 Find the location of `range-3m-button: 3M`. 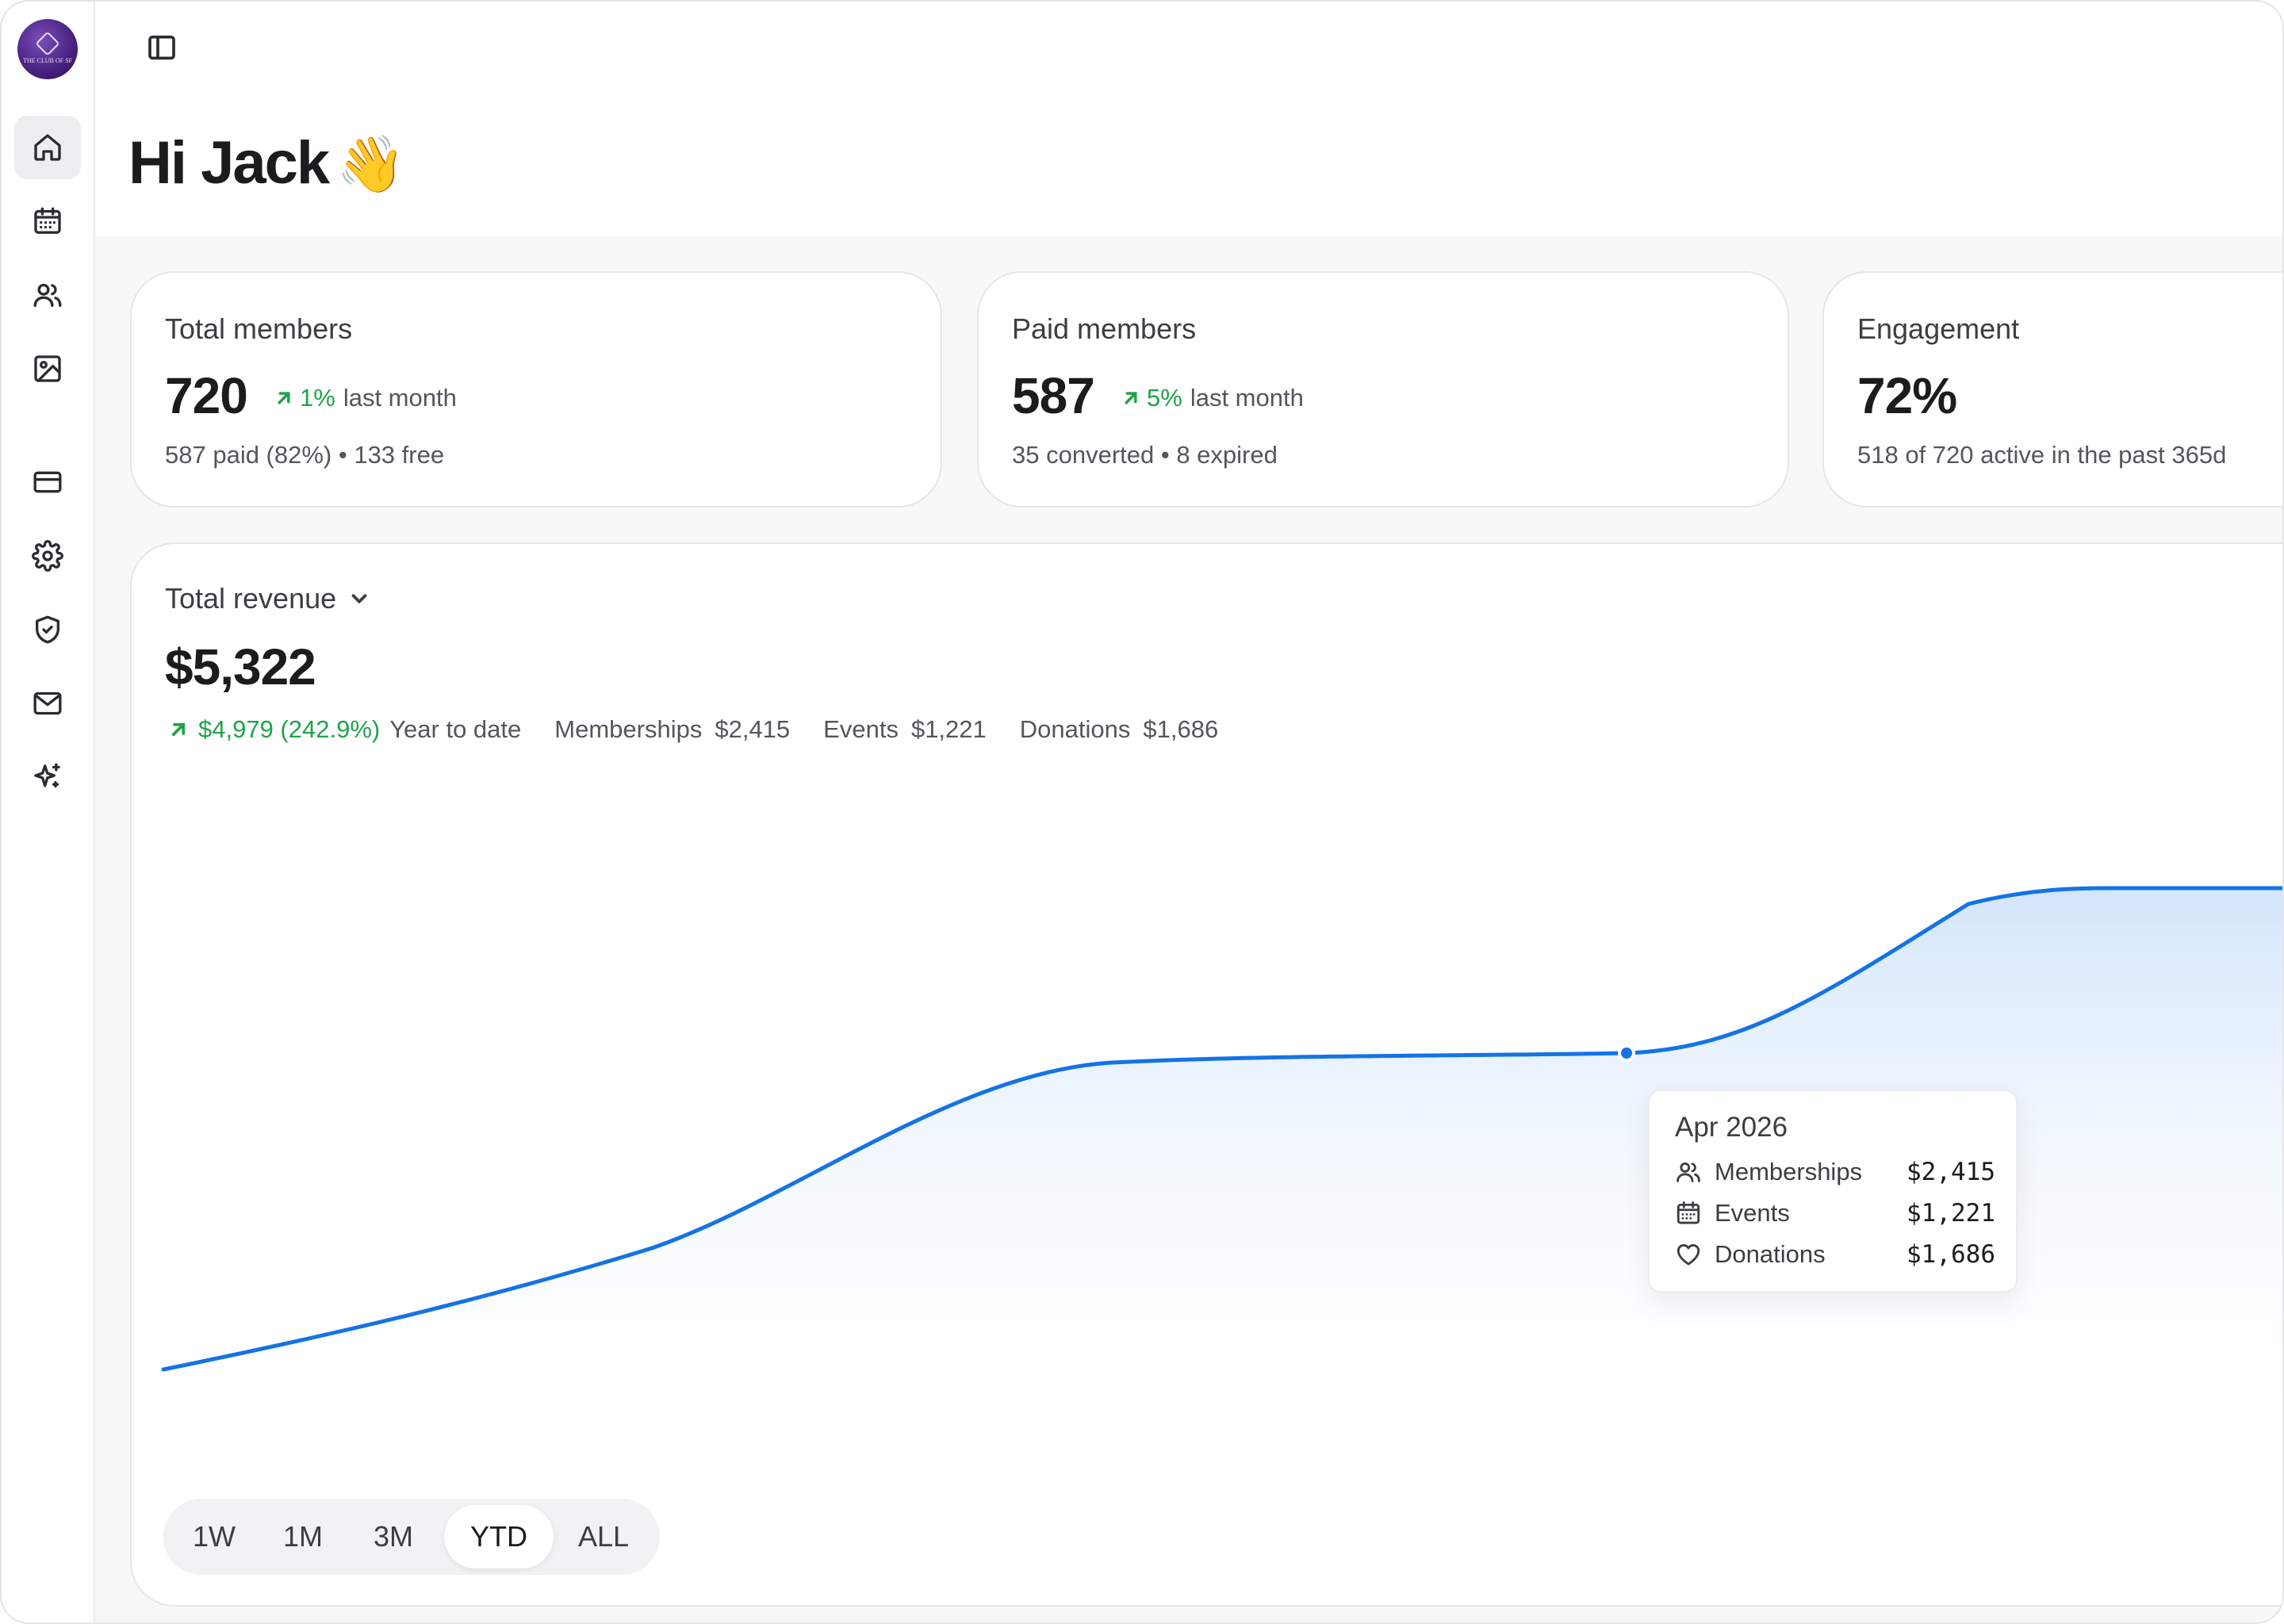

range-3m-button: 3M is located at coordinates (393, 1536).